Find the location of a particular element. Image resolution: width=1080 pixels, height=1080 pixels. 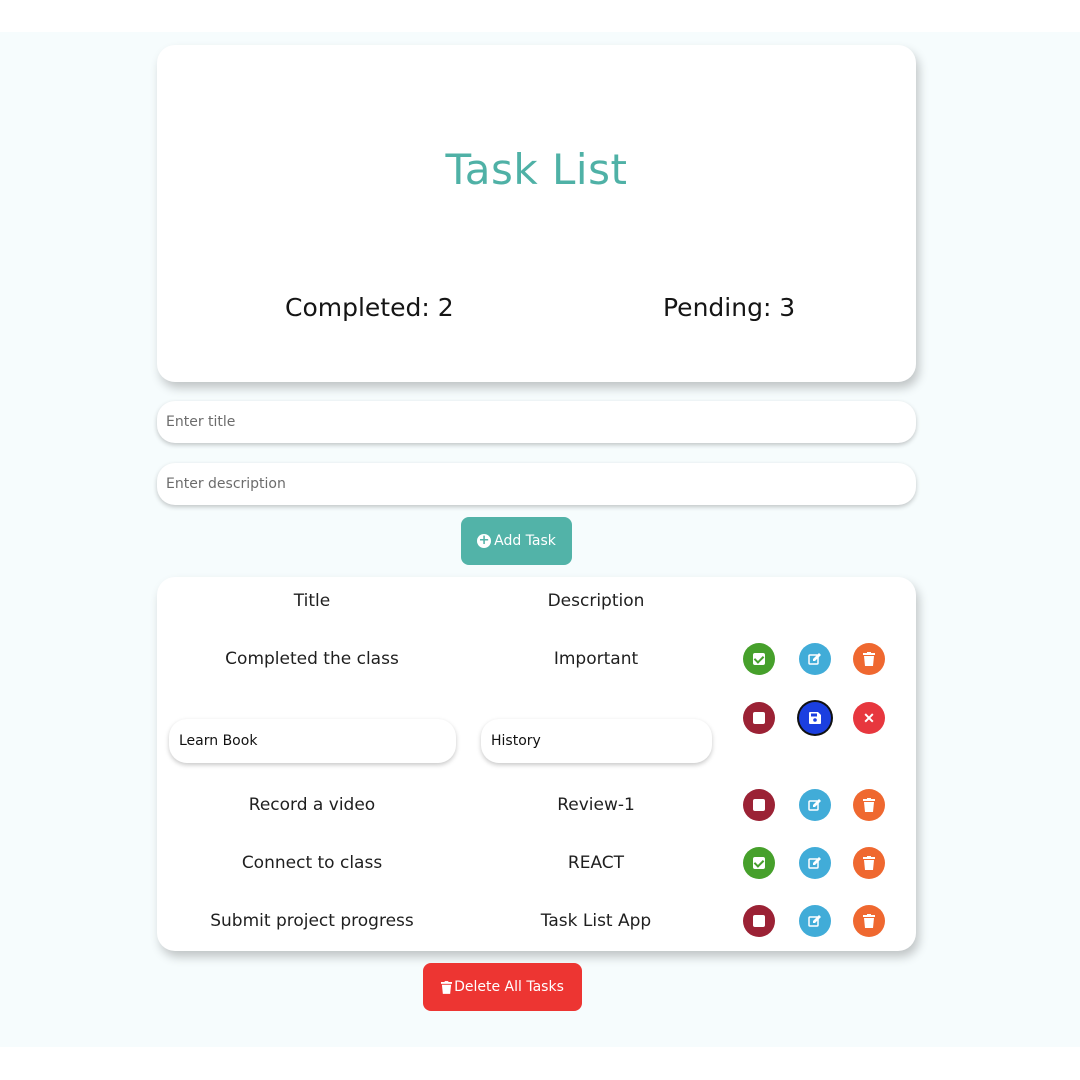

title-input is located at coordinates (536, 422).